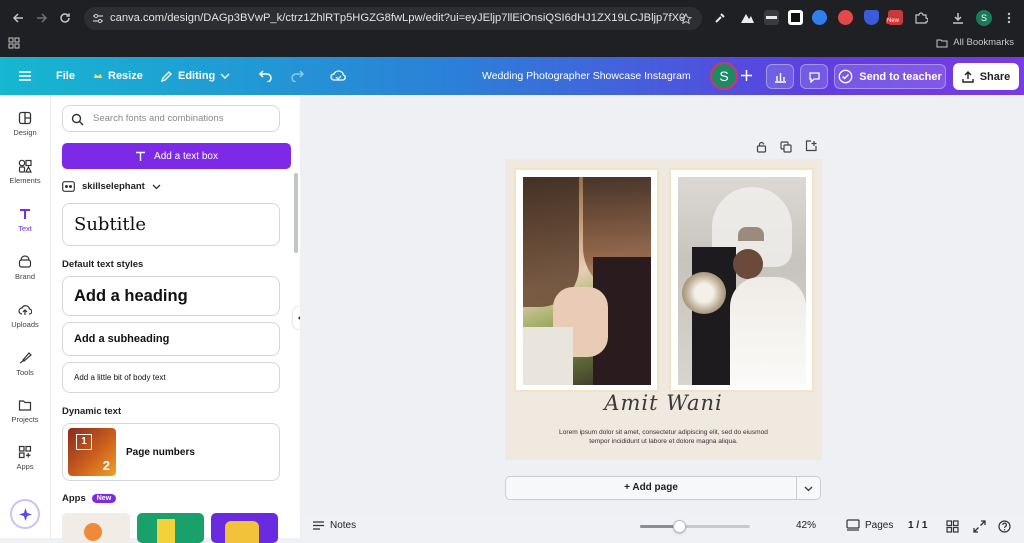 Image resolution: width=1024 pixels, height=543 pixels. Describe the element at coordinates (780, 76) in the screenshot. I see `insights-button` at that location.